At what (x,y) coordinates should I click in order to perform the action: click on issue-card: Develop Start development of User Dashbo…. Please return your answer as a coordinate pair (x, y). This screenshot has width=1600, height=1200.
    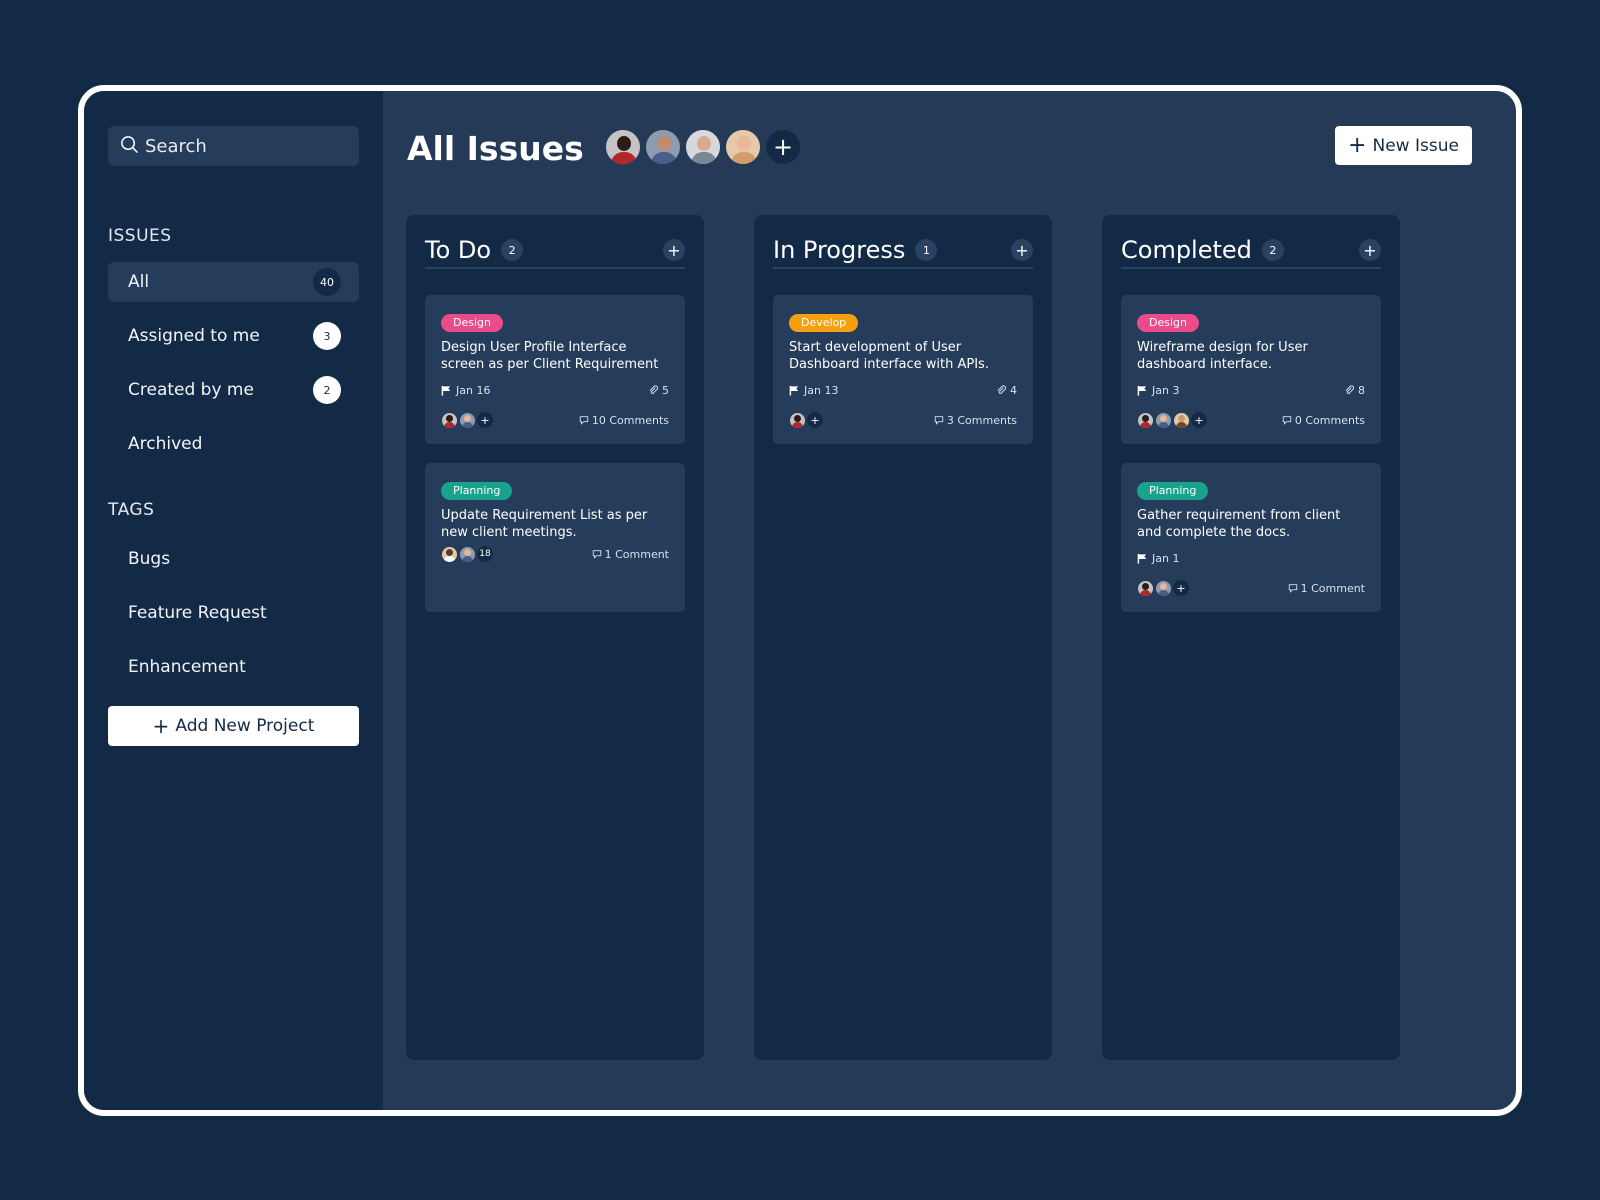
    Looking at the image, I should click on (903, 369).